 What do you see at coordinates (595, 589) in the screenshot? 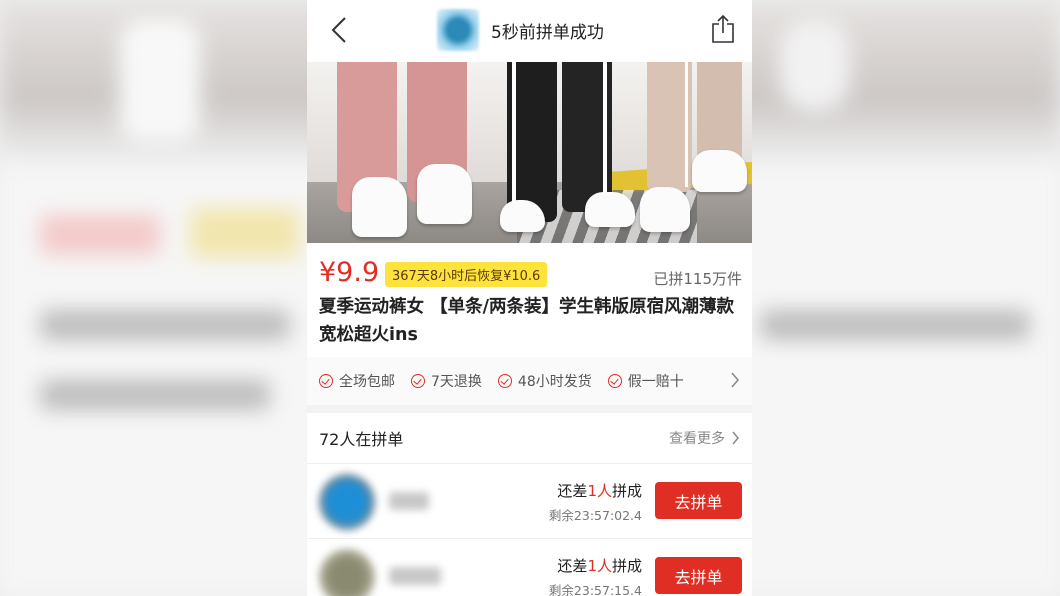
I see `countdown: 剩余23:57:15.4` at bounding box center [595, 589].